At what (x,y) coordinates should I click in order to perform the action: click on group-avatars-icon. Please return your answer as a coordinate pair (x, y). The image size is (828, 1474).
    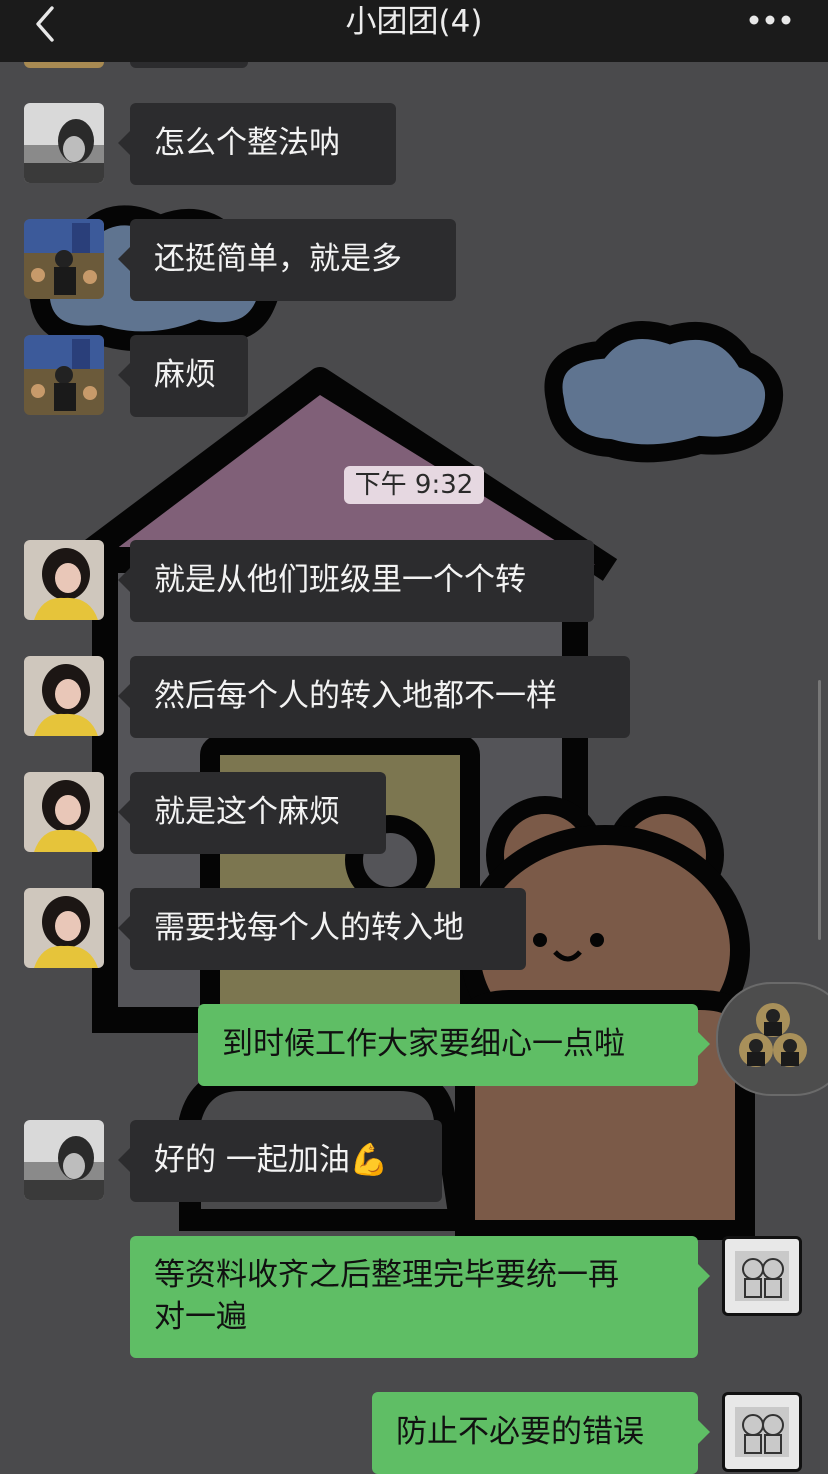
    Looking at the image, I should click on (773, 1035).